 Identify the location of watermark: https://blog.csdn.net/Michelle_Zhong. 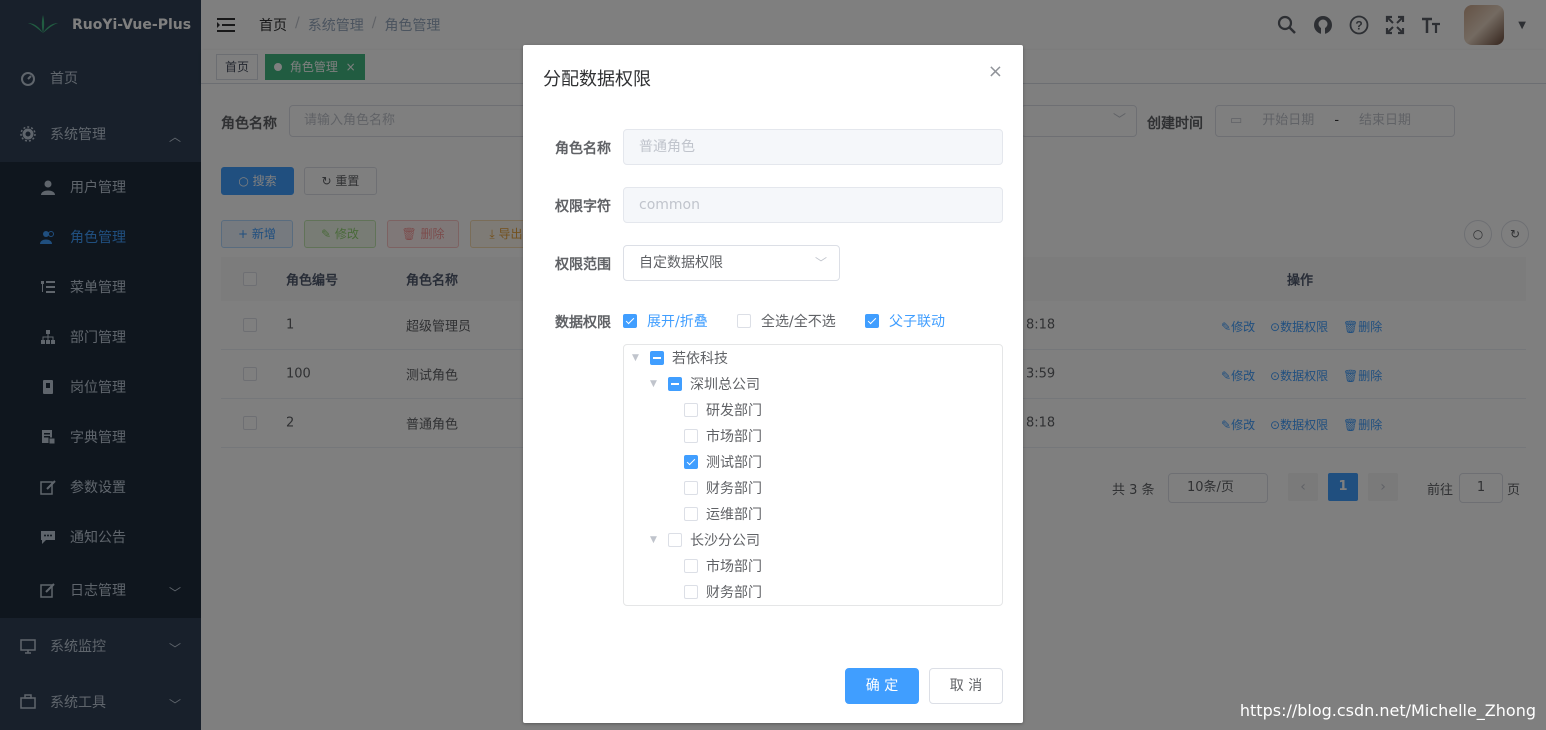
(1387, 710).